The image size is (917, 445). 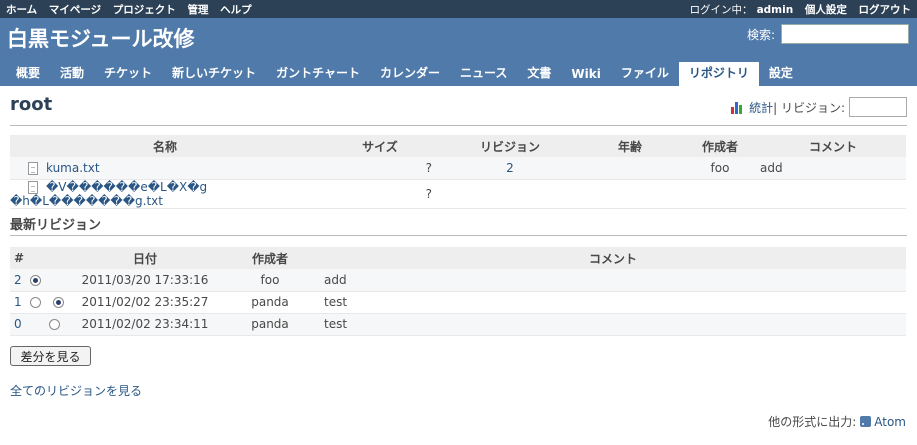 I want to click on revision-comment: test, so click(x=613, y=302).